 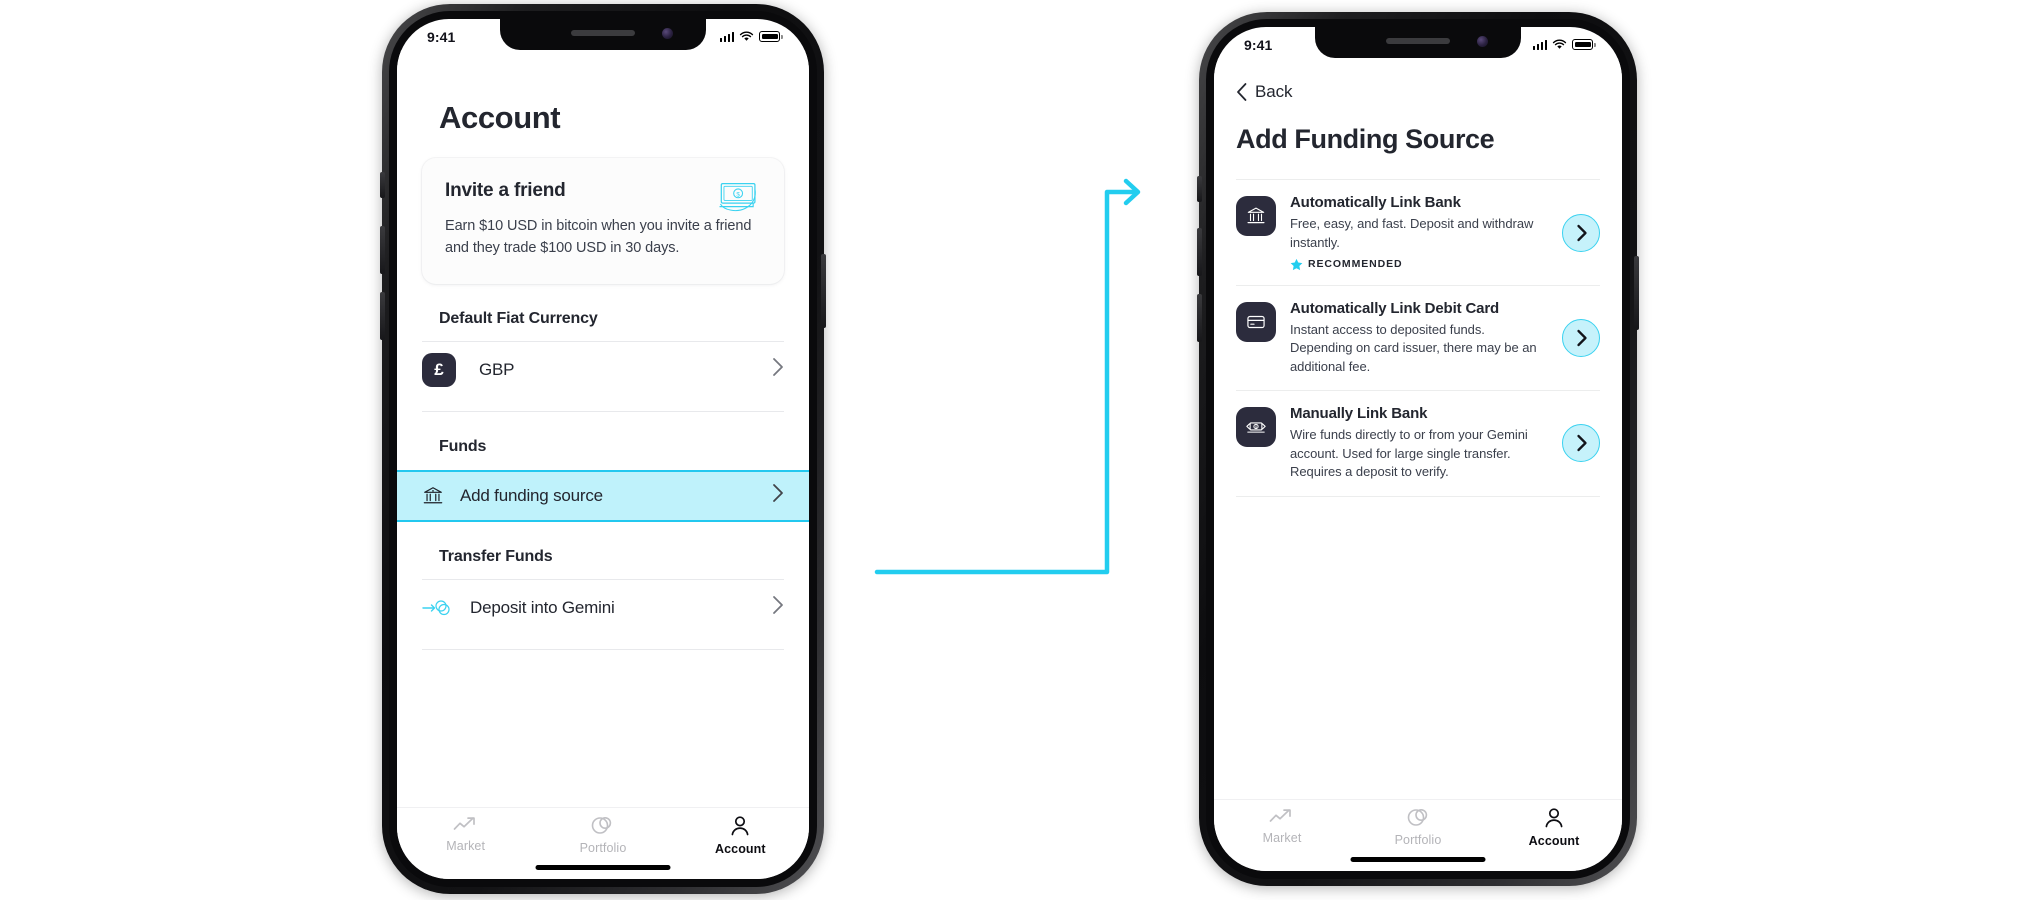 I want to click on credit-card-icon, so click(x=1256, y=321).